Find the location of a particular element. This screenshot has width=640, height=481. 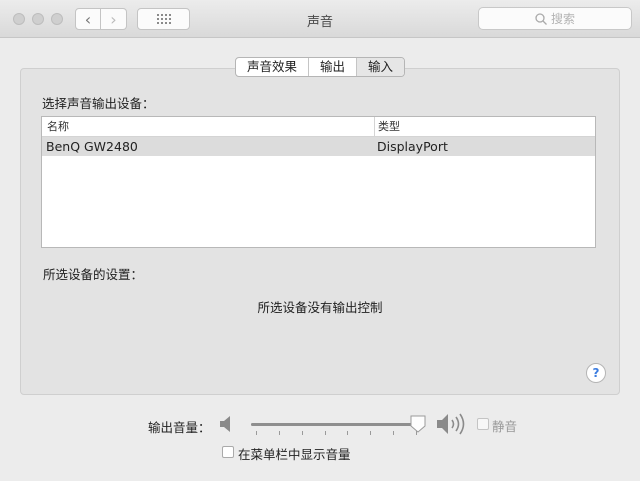

help-button: ? is located at coordinates (596, 373).